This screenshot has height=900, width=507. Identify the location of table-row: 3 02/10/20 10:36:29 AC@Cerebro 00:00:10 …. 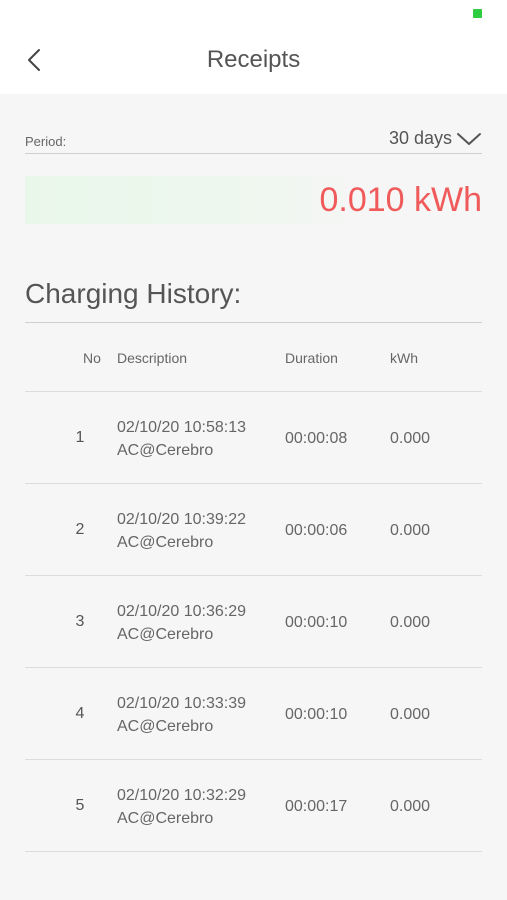
(253, 622).